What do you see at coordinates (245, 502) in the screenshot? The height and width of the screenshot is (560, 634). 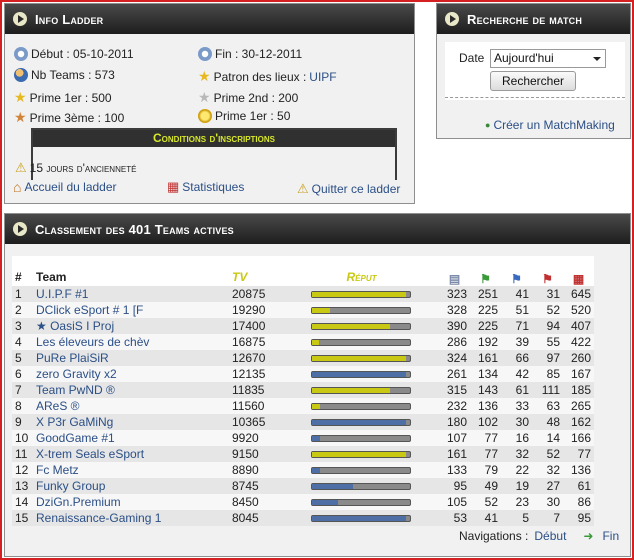 I see `tv-cell: 8450` at bounding box center [245, 502].